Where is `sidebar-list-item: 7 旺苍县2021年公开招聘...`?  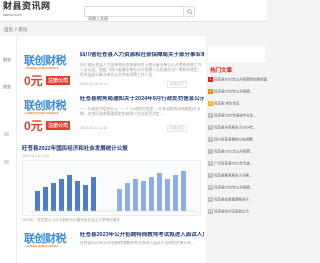
sidebar-list-item: 7 旺苍县2021年公开招聘... is located at coordinates (237, 153).